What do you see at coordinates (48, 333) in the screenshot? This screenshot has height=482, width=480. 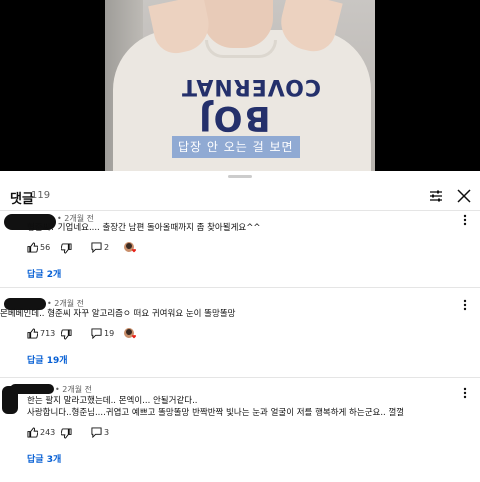 I see `like-count: 713` at bounding box center [48, 333].